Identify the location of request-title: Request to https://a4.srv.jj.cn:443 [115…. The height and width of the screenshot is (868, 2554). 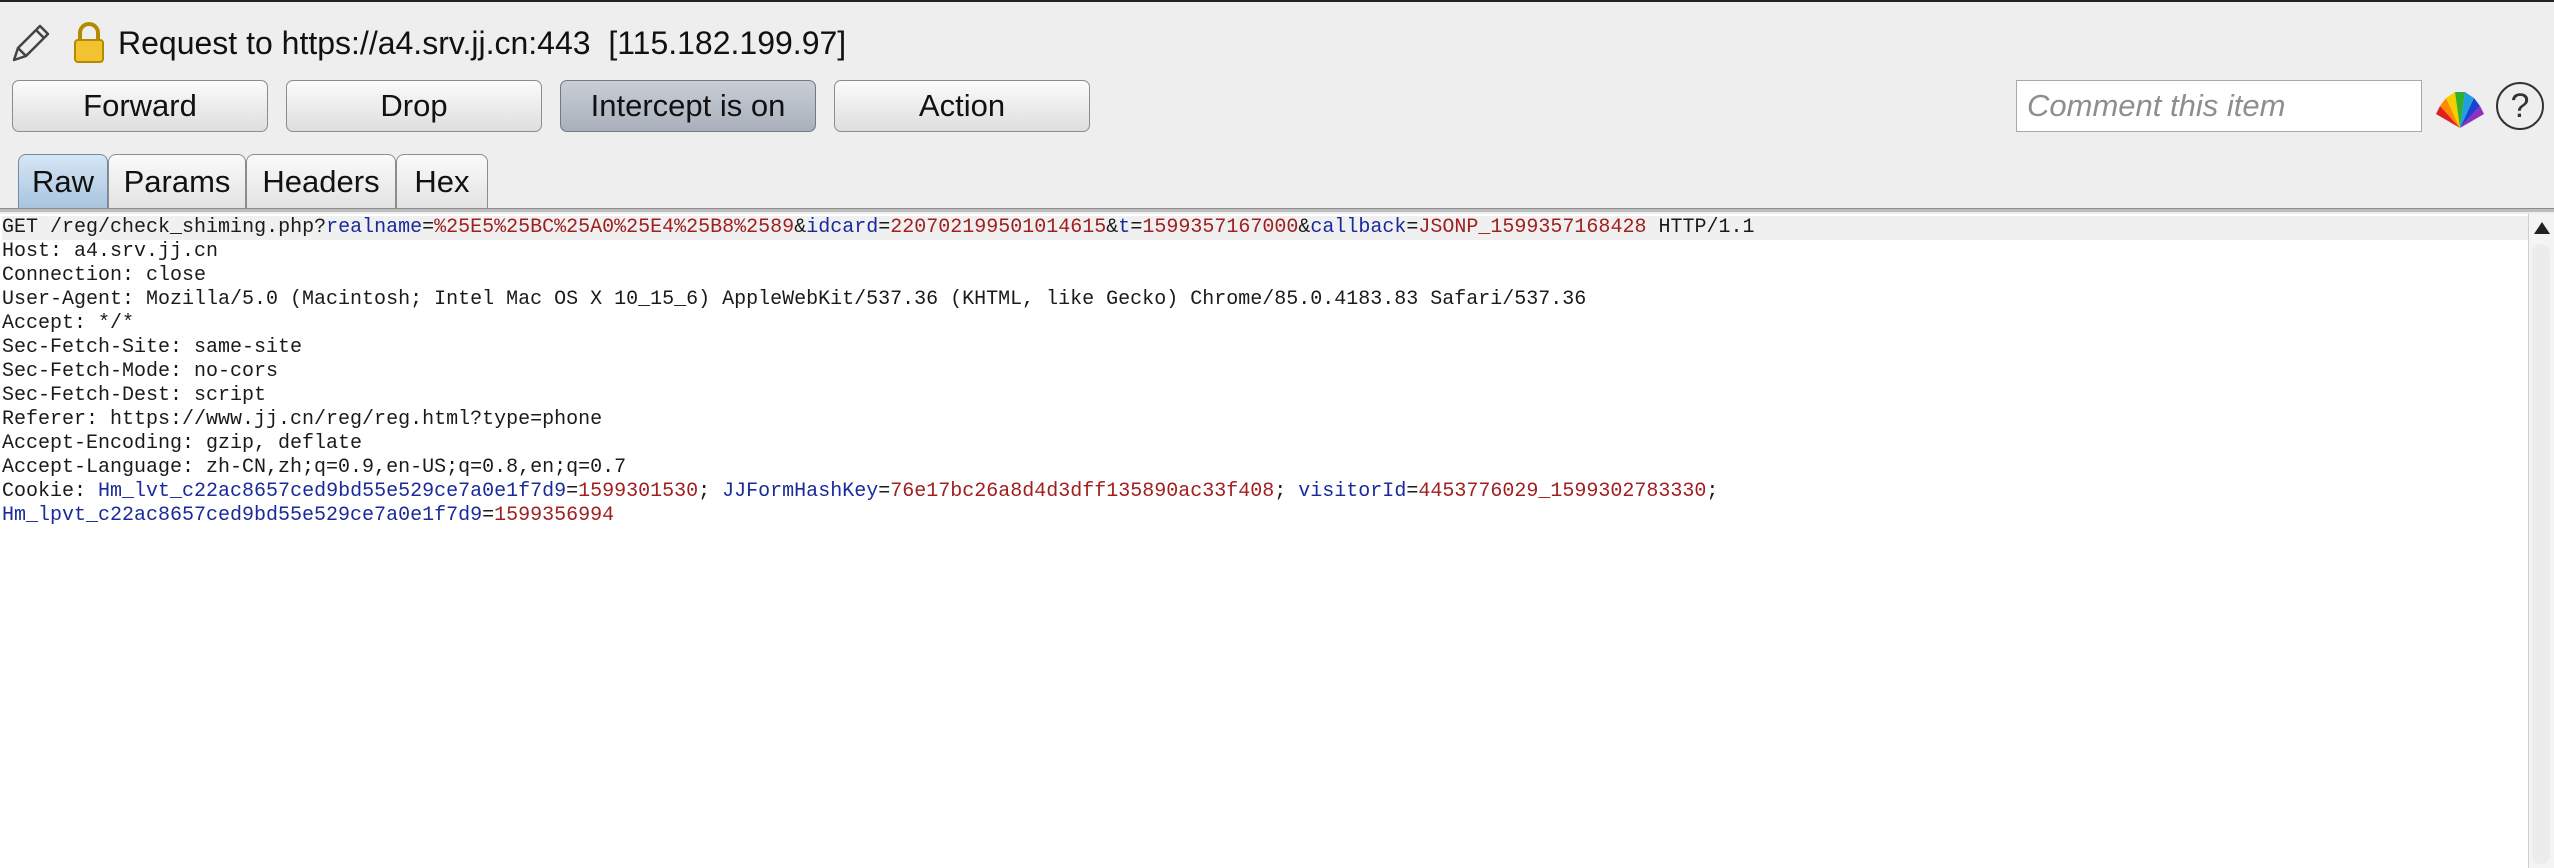
(482, 42).